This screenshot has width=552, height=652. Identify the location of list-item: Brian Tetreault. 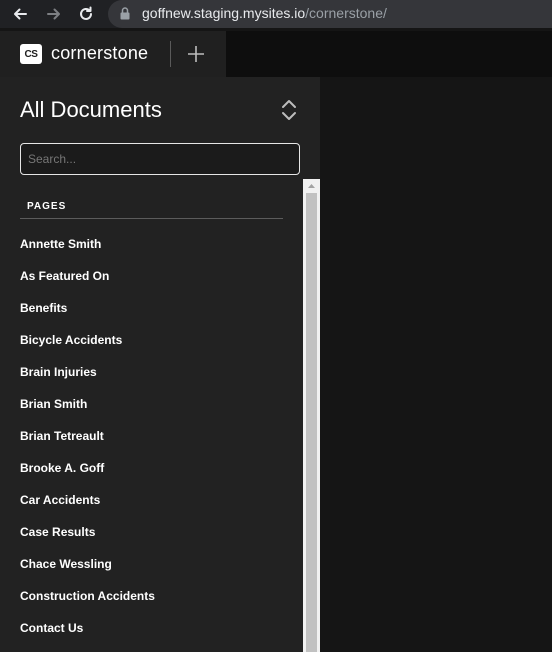
(151, 436).